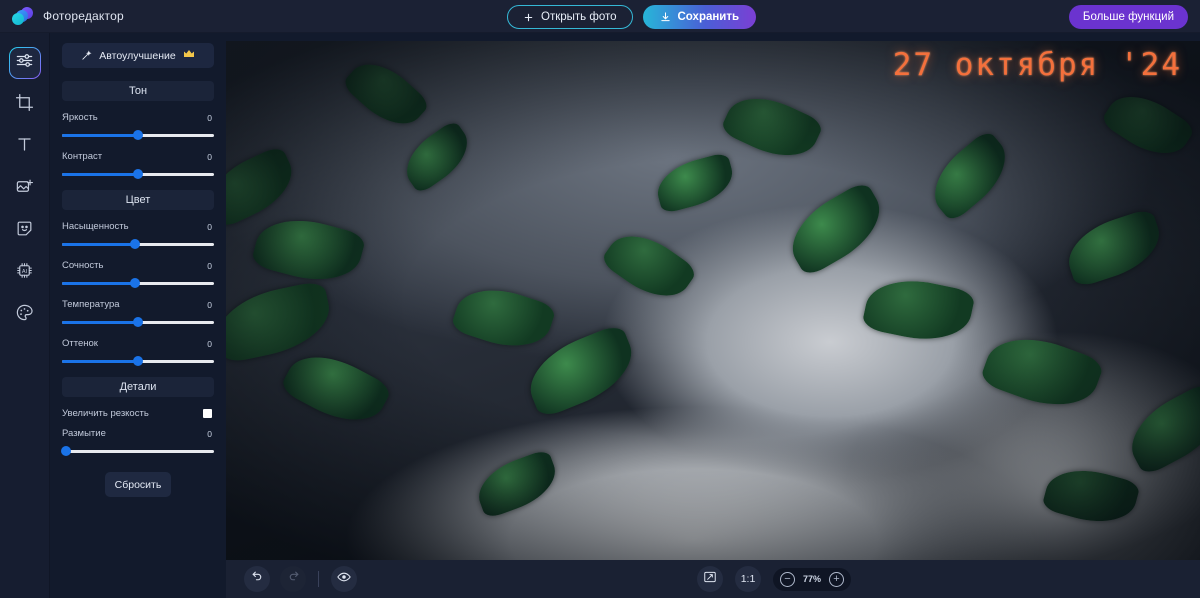  What do you see at coordinates (207, 413) in the screenshot?
I see `sharpen-checkbox` at bounding box center [207, 413].